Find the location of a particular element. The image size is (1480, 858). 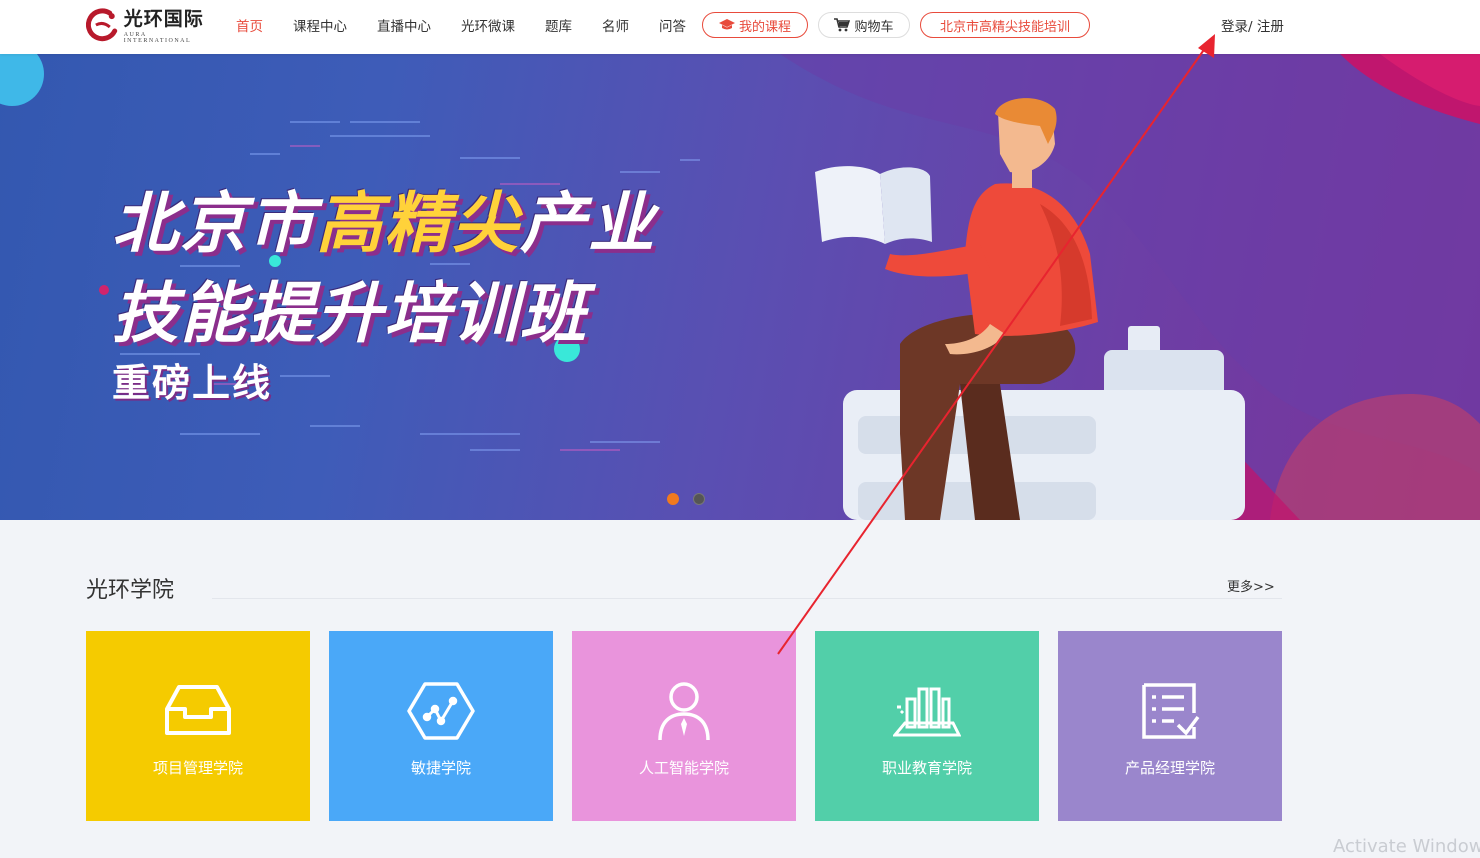

person-tie-icon is located at coordinates (684, 711).